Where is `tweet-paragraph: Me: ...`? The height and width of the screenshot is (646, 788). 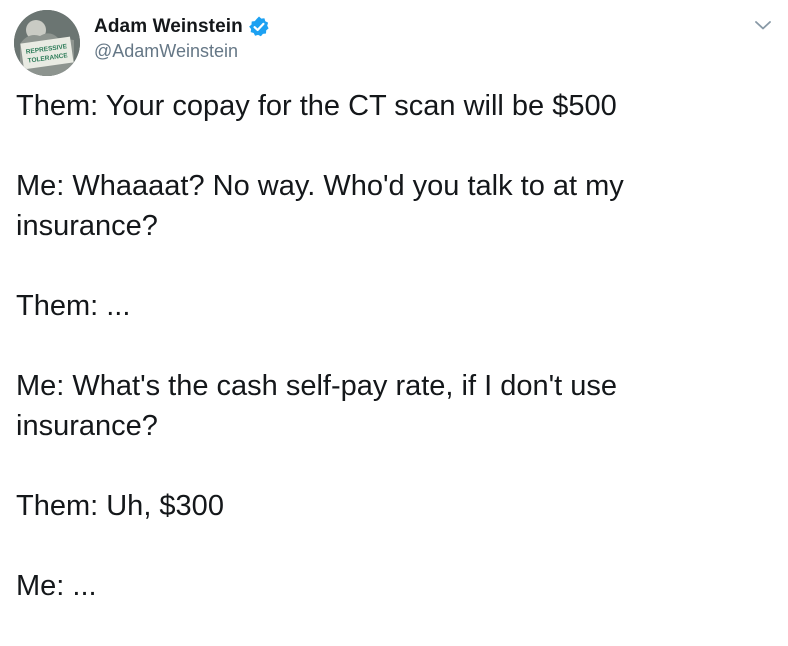 tweet-paragraph: Me: ... is located at coordinates (56, 586).